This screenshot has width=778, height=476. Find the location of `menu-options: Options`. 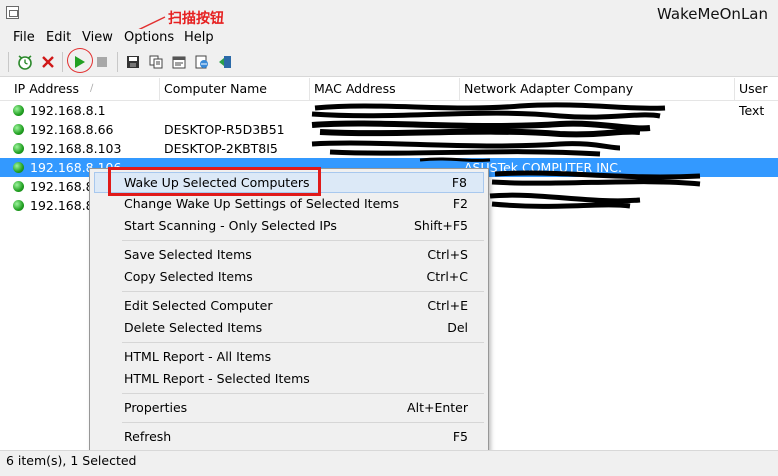

menu-options: Options is located at coordinates (149, 37).